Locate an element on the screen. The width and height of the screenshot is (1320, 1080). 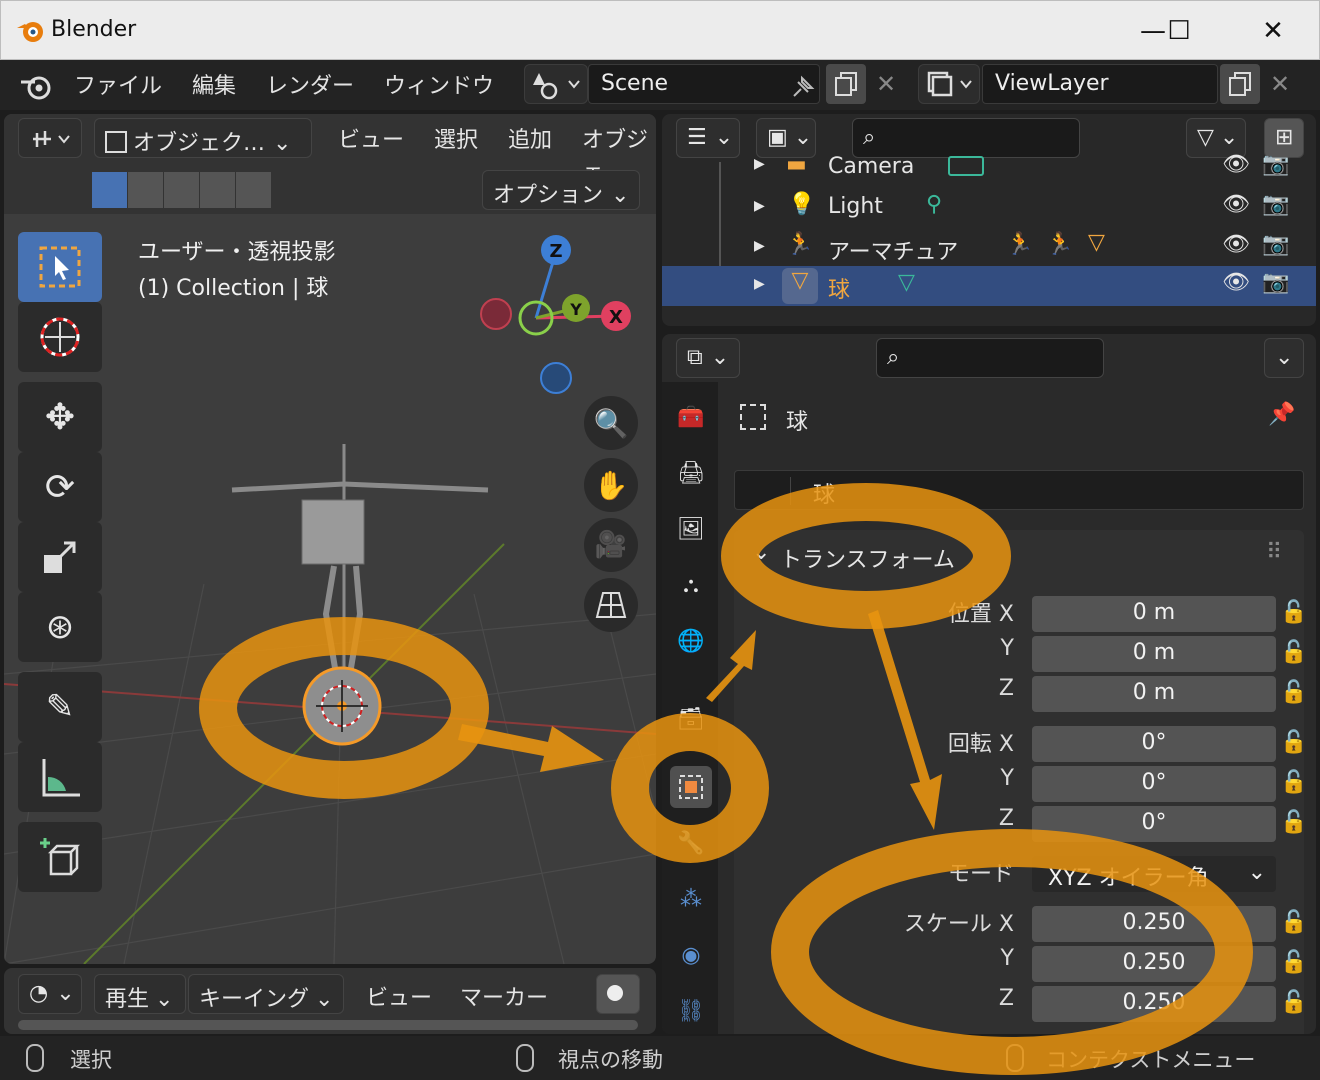
lock-rotation-y-icon: 🔓 is located at coordinates (1295, 784).